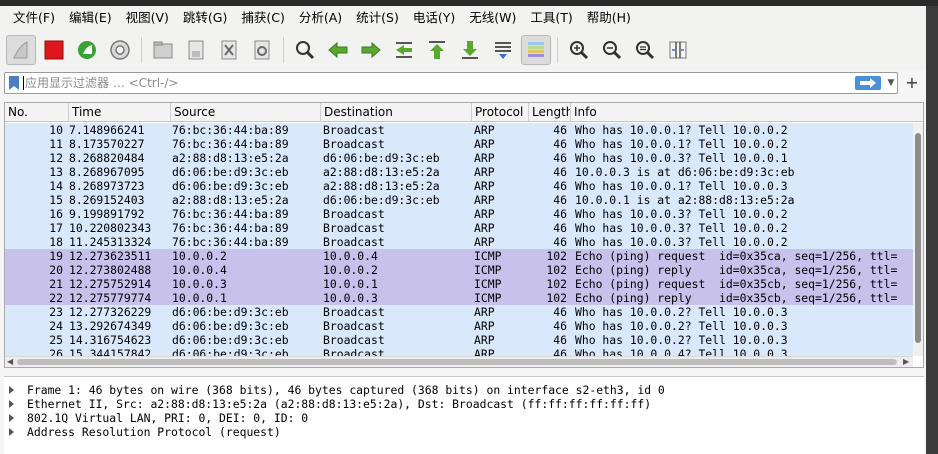 The height and width of the screenshot is (454, 938). I want to click on column-header-length: Length, so click(550, 112).